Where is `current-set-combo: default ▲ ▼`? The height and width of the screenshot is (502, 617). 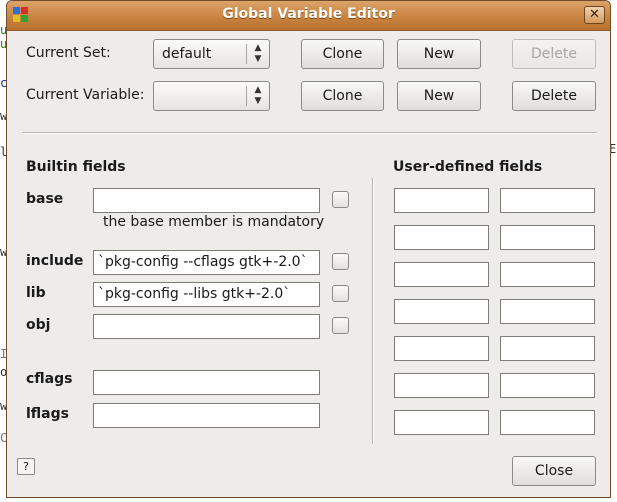
current-set-combo: default ▲ ▼ is located at coordinates (211, 54).